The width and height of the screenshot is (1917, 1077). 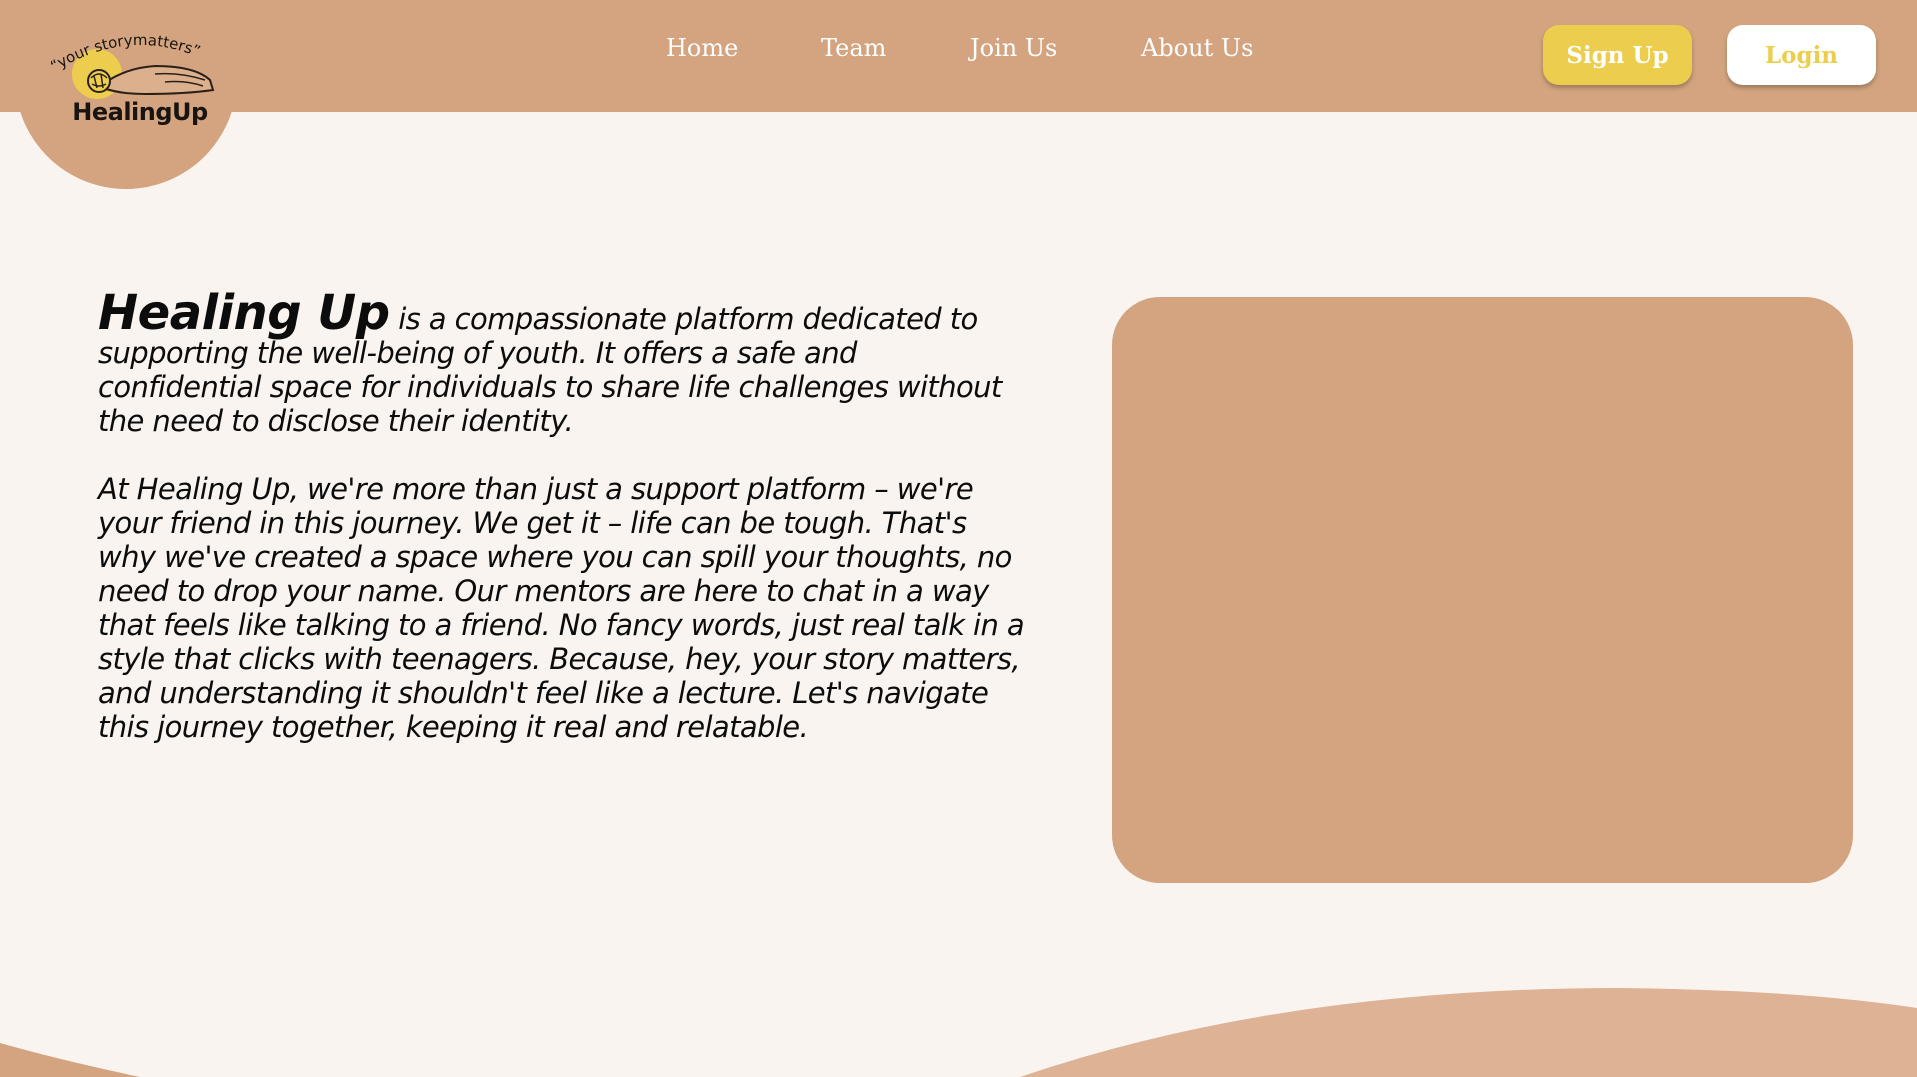 What do you see at coordinates (244, 313) in the screenshot?
I see `brand-heading: Healing Up` at bounding box center [244, 313].